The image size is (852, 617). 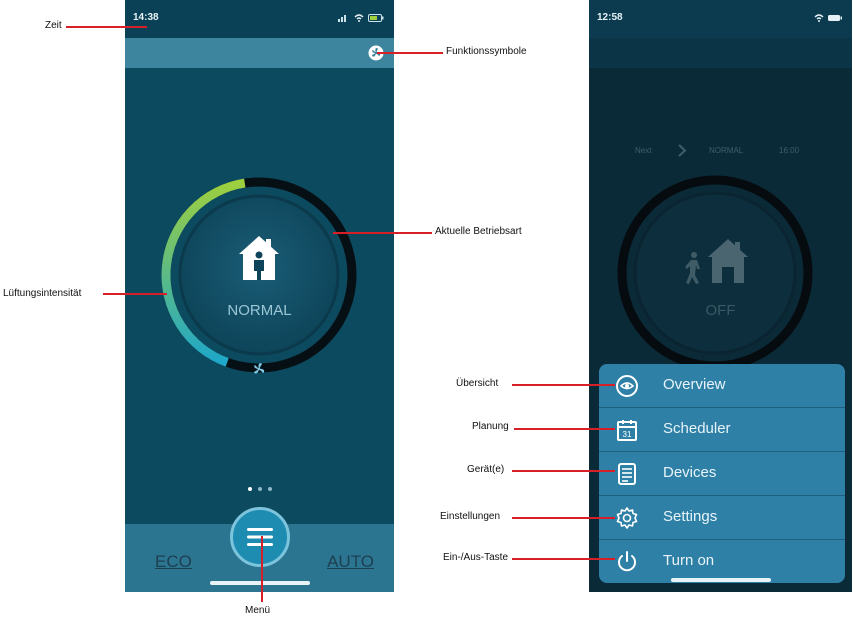 I want to click on calendar-icon: 31, so click(x=627, y=430).